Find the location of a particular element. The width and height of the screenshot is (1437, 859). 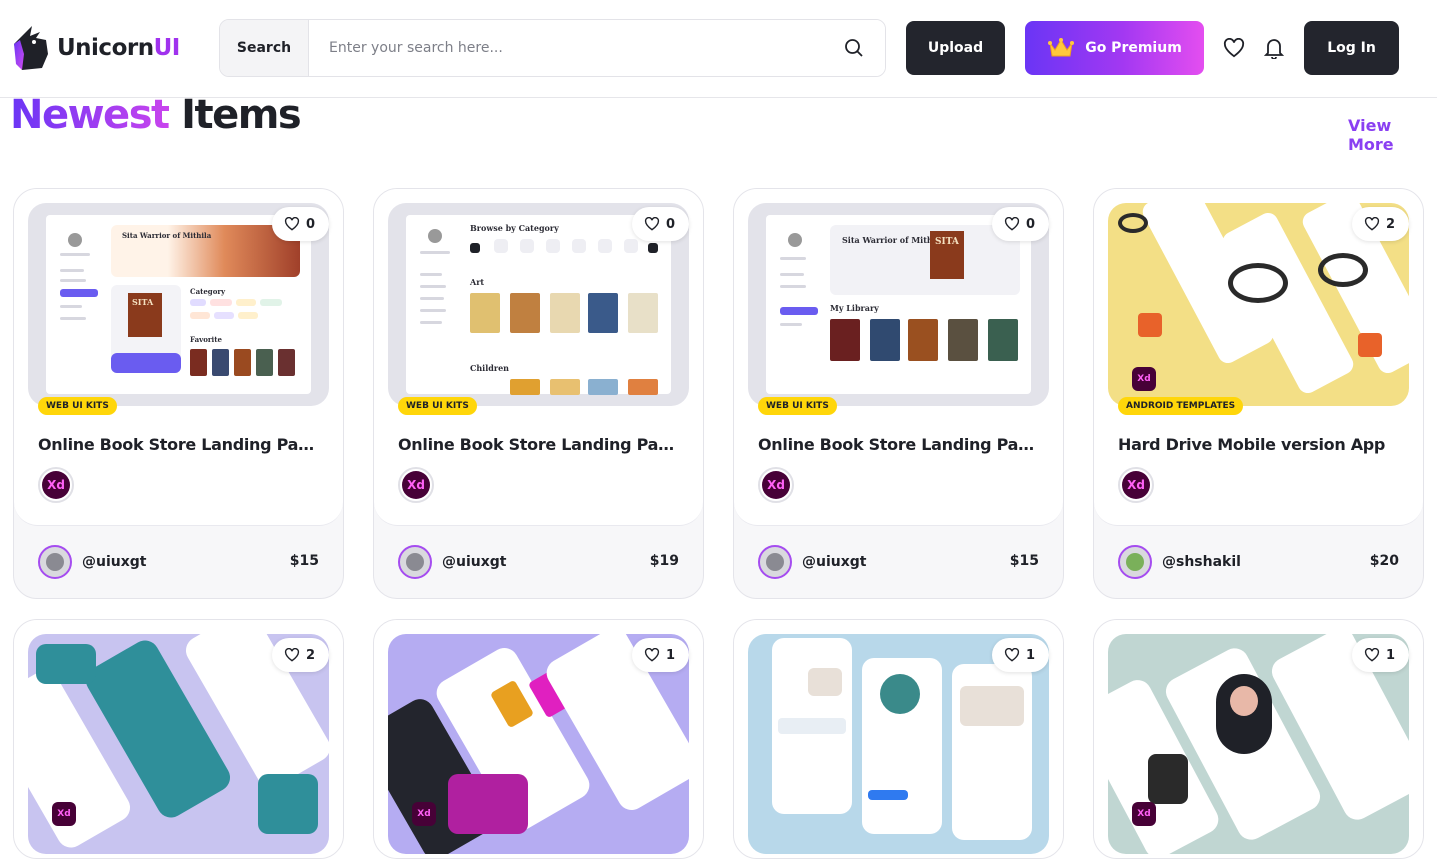

category-tag: ANDROID TEMPLATES is located at coordinates (1181, 406).